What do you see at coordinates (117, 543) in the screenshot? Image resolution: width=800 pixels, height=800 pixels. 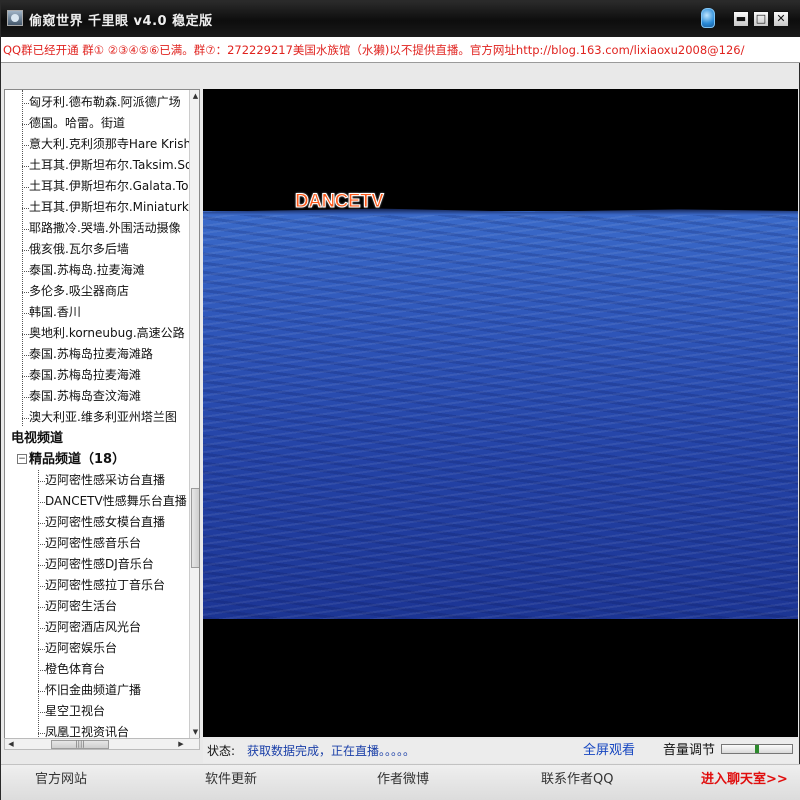 I see `tree-item-channel: 迈阿密性感音乐台` at bounding box center [117, 543].